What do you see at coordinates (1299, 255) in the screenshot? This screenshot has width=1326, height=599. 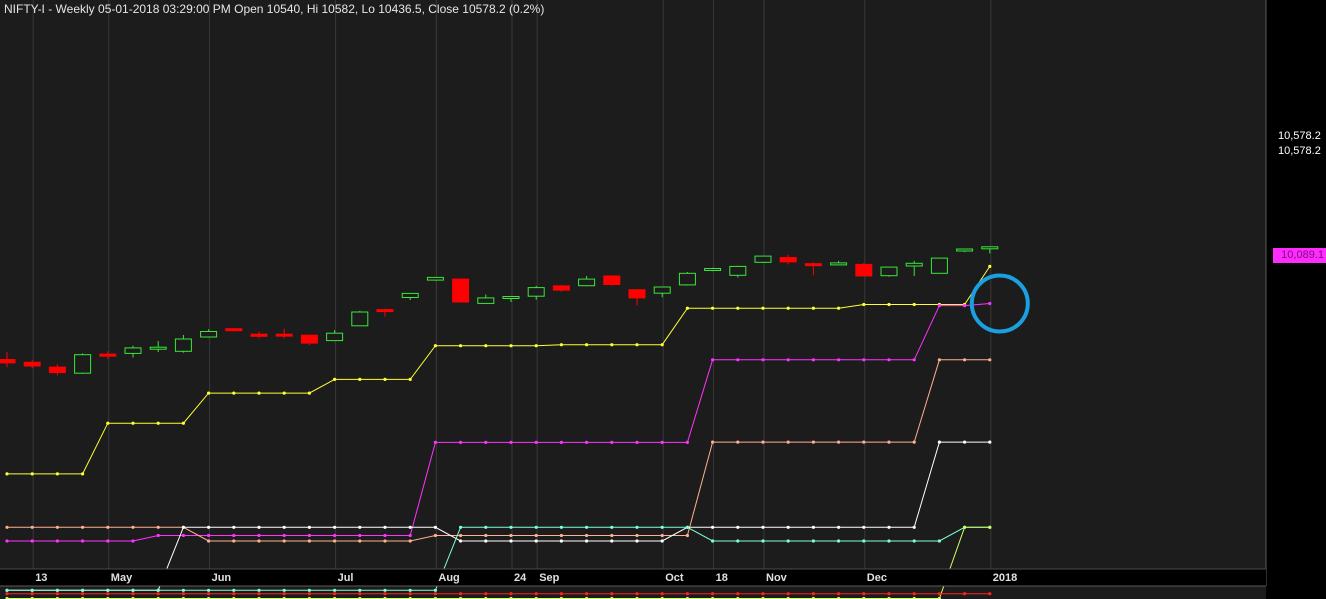 I see `magenta-price-tag: 10,089.1` at bounding box center [1299, 255].